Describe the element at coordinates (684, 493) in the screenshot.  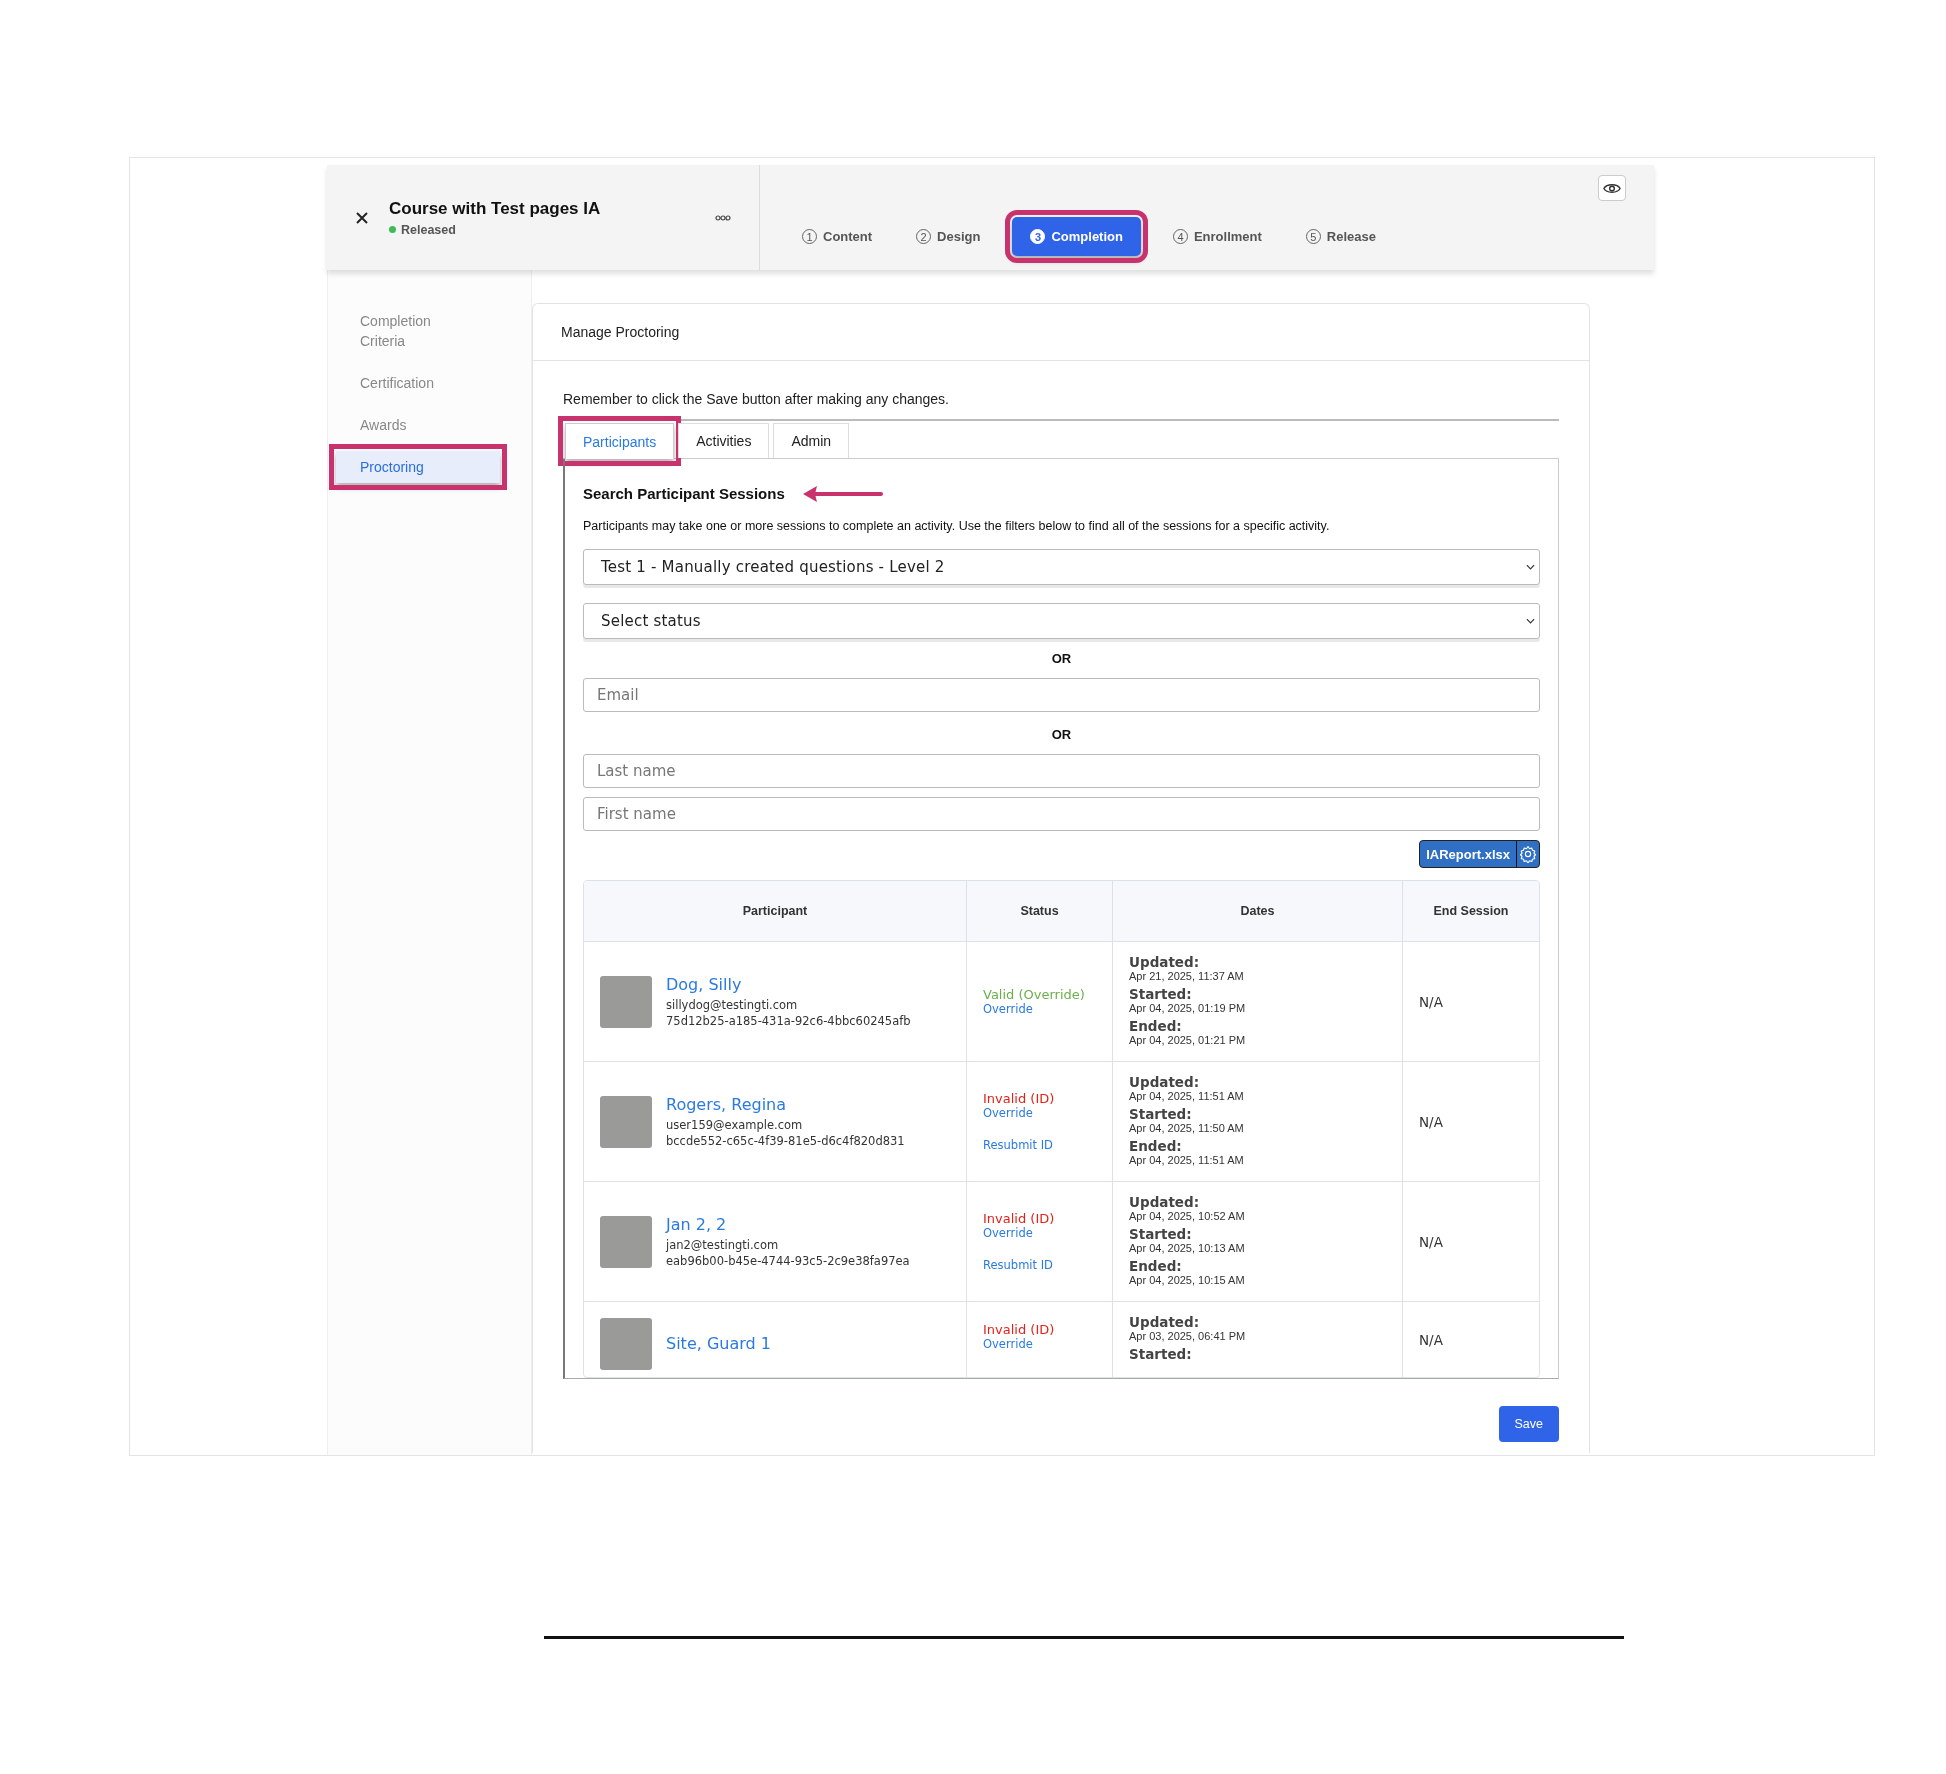
I see `section-heading: Search Participant Sessions` at that location.